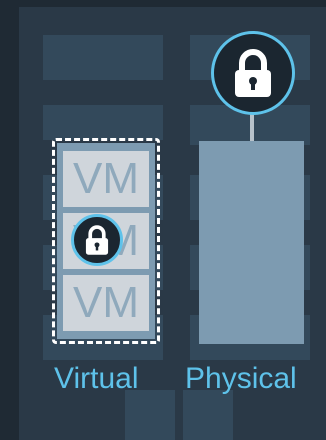 Image resolution: width=326 pixels, height=440 pixels. Describe the element at coordinates (96, 378) in the screenshot. I see `virtual-label: Virtual` at that location.